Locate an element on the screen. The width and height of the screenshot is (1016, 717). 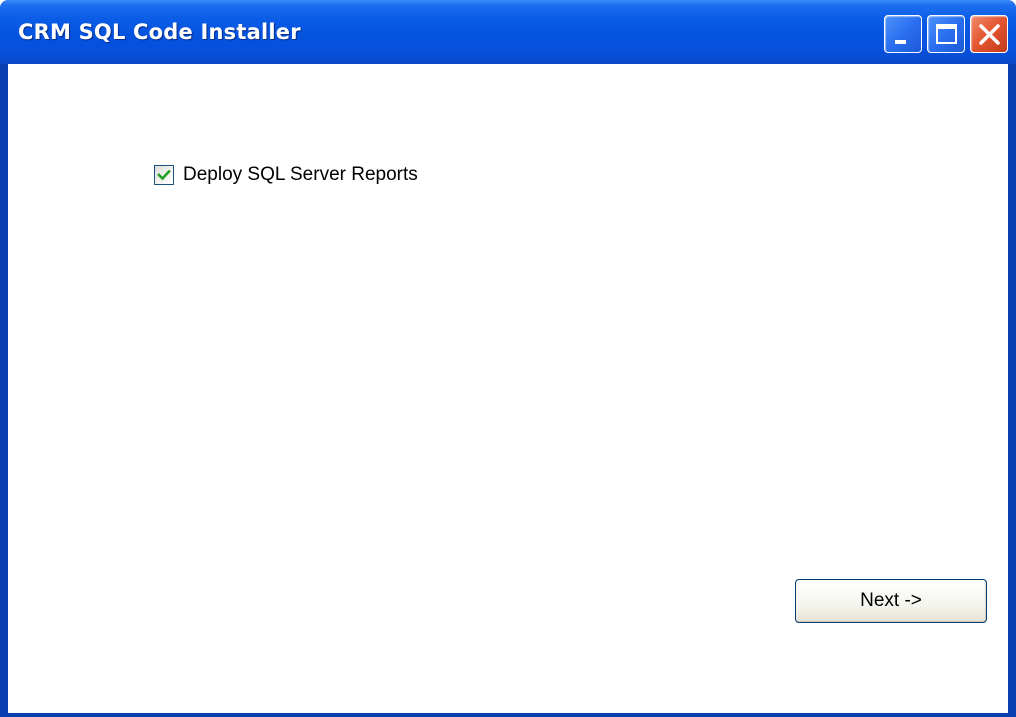
window-title: CRM SQL Code Installer is located at coordinates (159, 32).